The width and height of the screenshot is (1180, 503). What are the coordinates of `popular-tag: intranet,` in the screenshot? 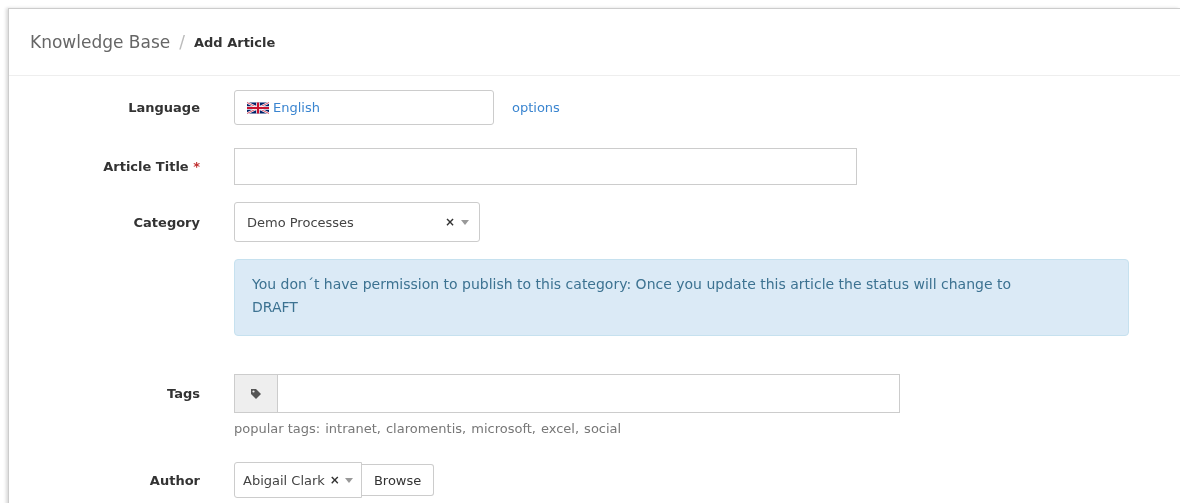 It's located at (353, 428).